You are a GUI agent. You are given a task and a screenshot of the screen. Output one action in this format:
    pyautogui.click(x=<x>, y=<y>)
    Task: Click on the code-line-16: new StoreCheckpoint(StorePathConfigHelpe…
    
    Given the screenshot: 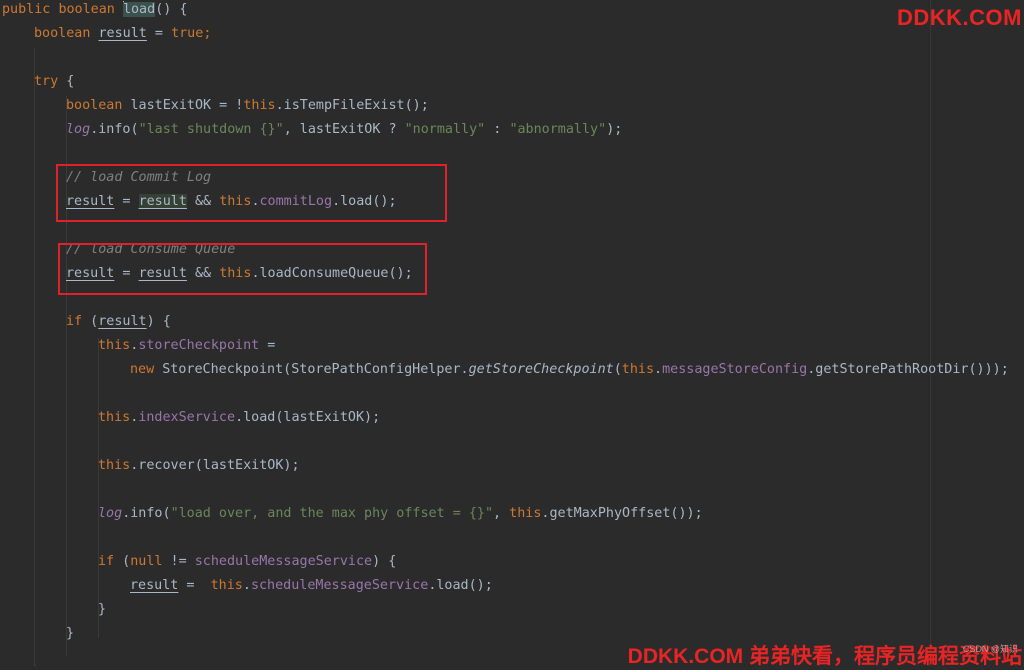 What is the action you would take?
    pyautogui.click(x=569, y=370)
    